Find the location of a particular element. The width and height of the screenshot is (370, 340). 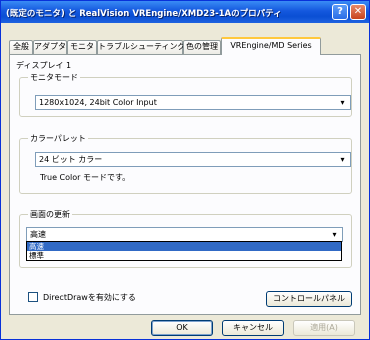

screen-update-title: 画面の更新 is located at coordinates (50, 214).